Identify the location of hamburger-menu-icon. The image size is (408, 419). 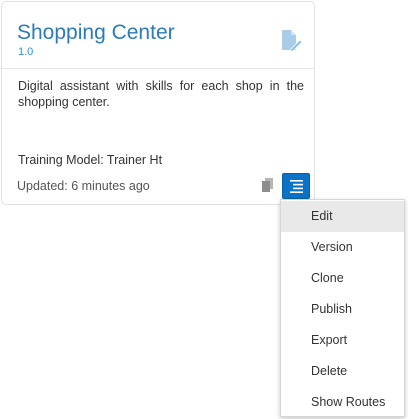
(296, 186).